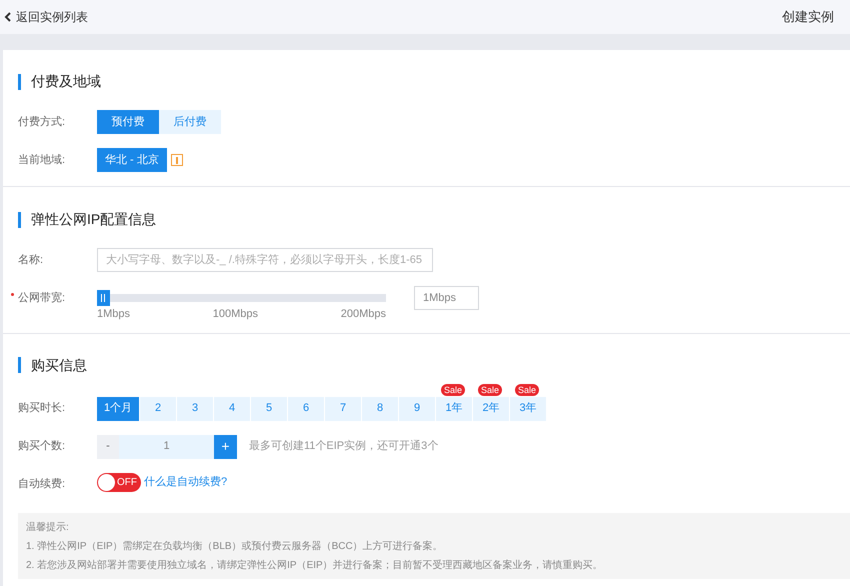  Describe the element at coordinates (66, 81) in the screenshot. I see `section-title: 付费及地域` at that location.